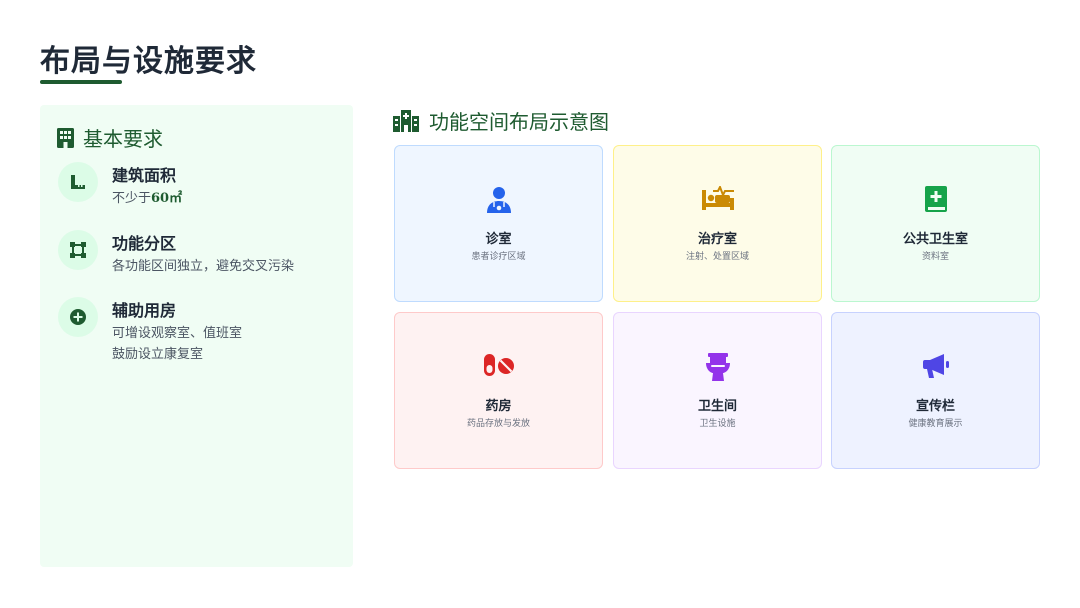  What do you see at coordinates (519, 122) in the screenshot?
I see `layout-section-title: 功能空间布局示意图` at bounding box center [519, 122].